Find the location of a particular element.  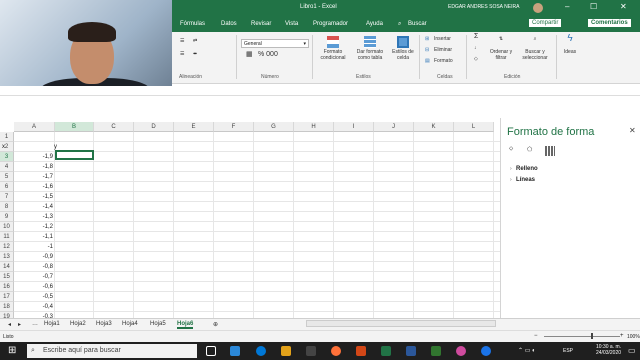

column-header: L is located at coordinates (474, 127).